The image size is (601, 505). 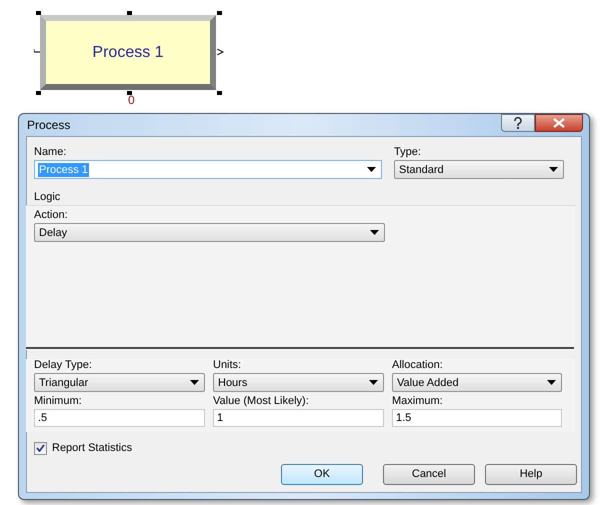 I want to click on dialog-button: Help, so click(x=531, y=474).